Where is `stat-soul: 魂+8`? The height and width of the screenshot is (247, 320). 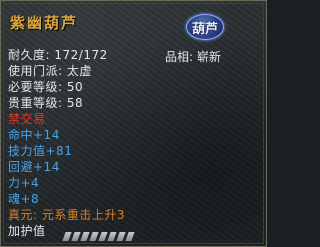 stat-soul: 魂+8 is located at coordinates (24, 199).